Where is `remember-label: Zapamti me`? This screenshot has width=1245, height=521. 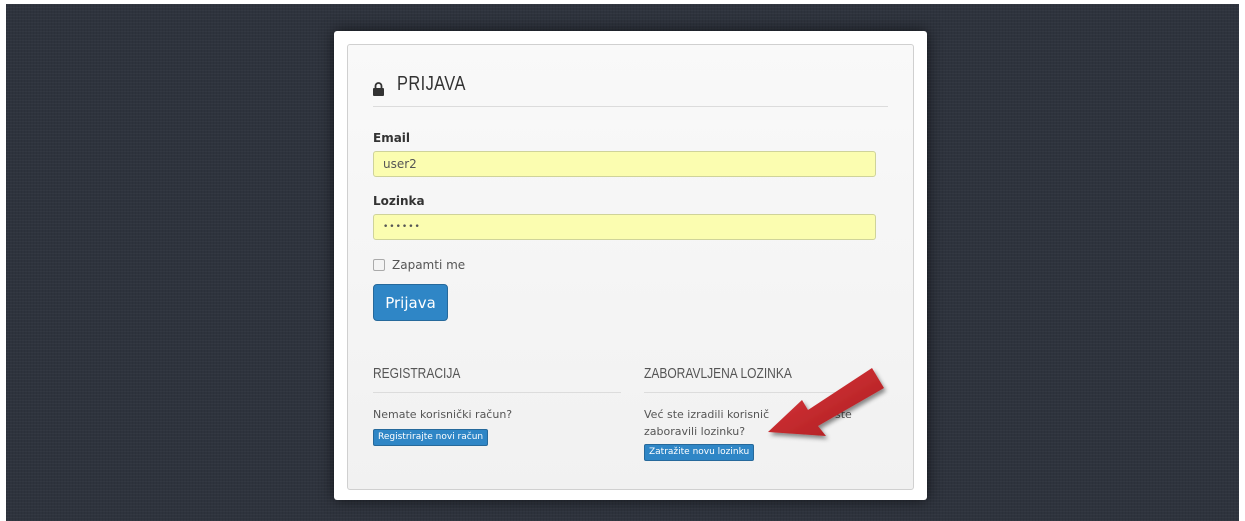 remember-label: Zapamti me is located at coordinates (429, 265).